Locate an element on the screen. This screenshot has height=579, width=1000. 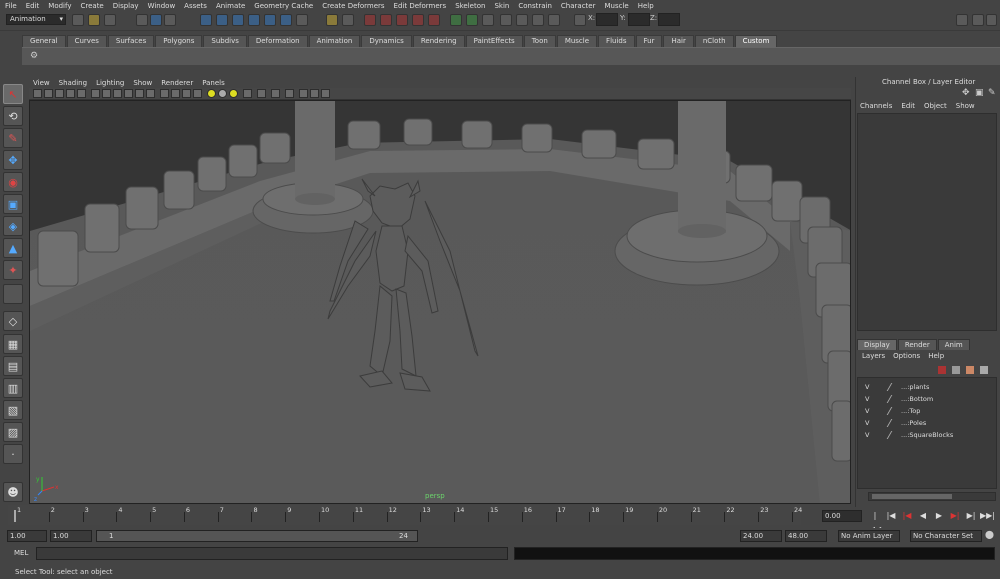
shelf-tab-fur: Fur is located at coordinates (649, 41).